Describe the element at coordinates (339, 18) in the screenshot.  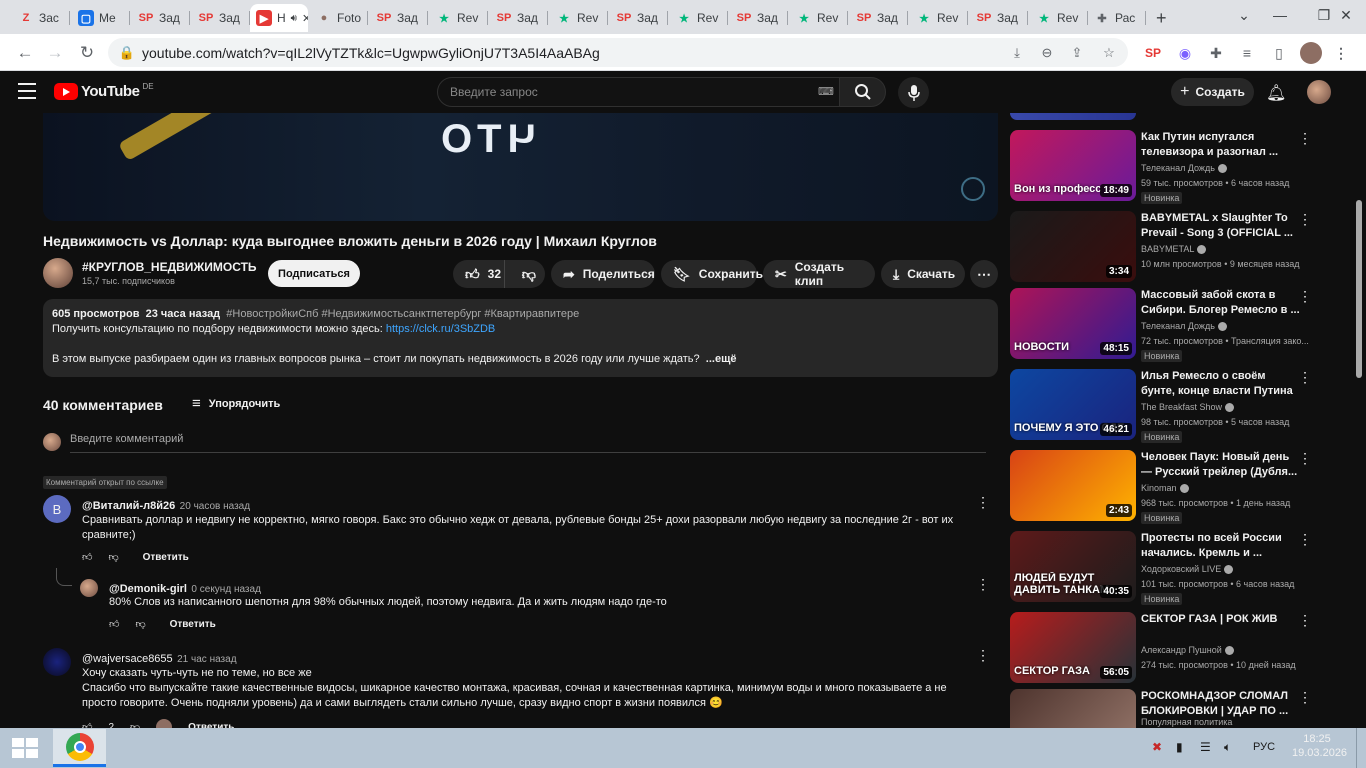
I see `browser-tab: ● Foto` at that location.